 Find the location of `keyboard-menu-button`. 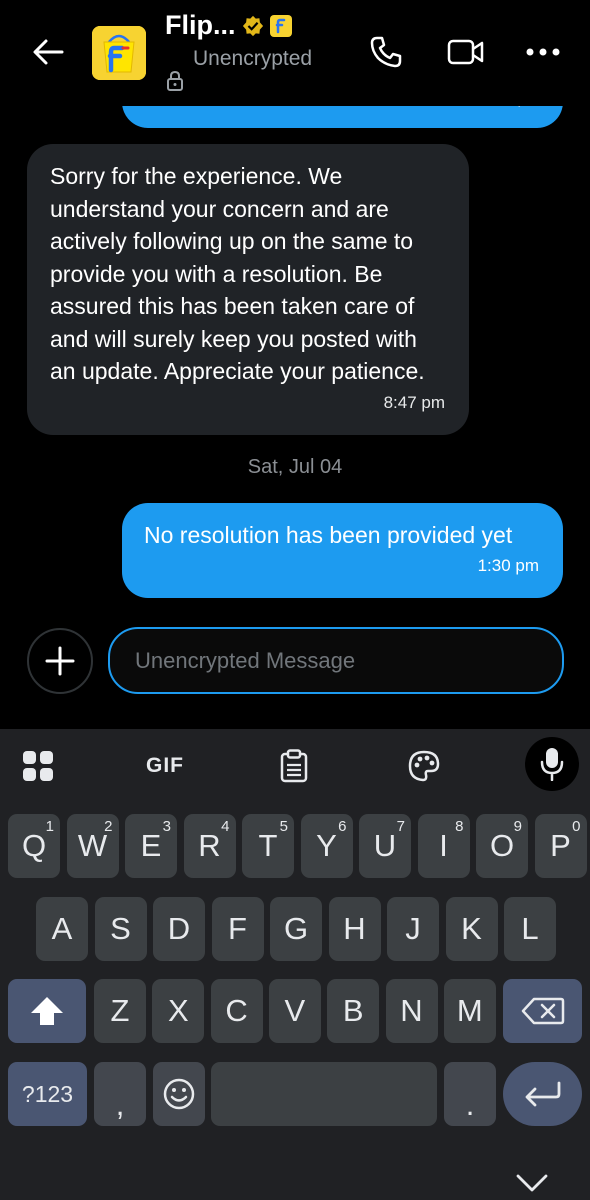

keyboard-menu-button is located at coordinates (38, 766).